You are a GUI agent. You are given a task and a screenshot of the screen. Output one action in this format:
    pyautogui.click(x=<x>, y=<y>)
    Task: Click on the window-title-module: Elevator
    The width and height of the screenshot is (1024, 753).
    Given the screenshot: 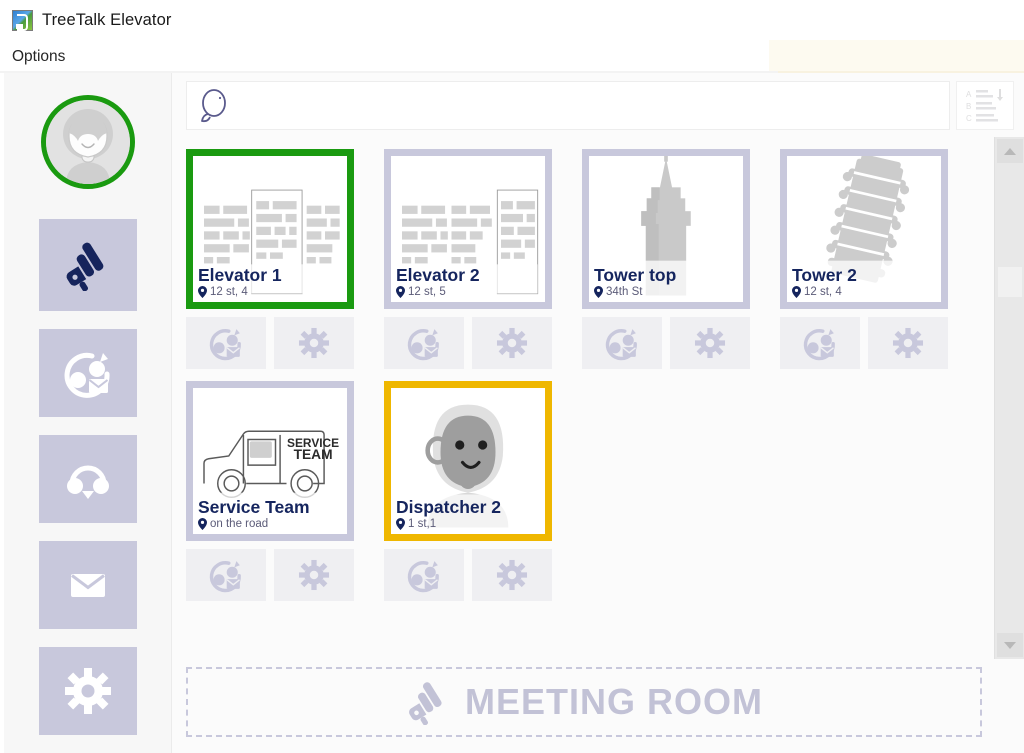 What is the action you would take?
    pyautogui.click(x=141, y=19)
    